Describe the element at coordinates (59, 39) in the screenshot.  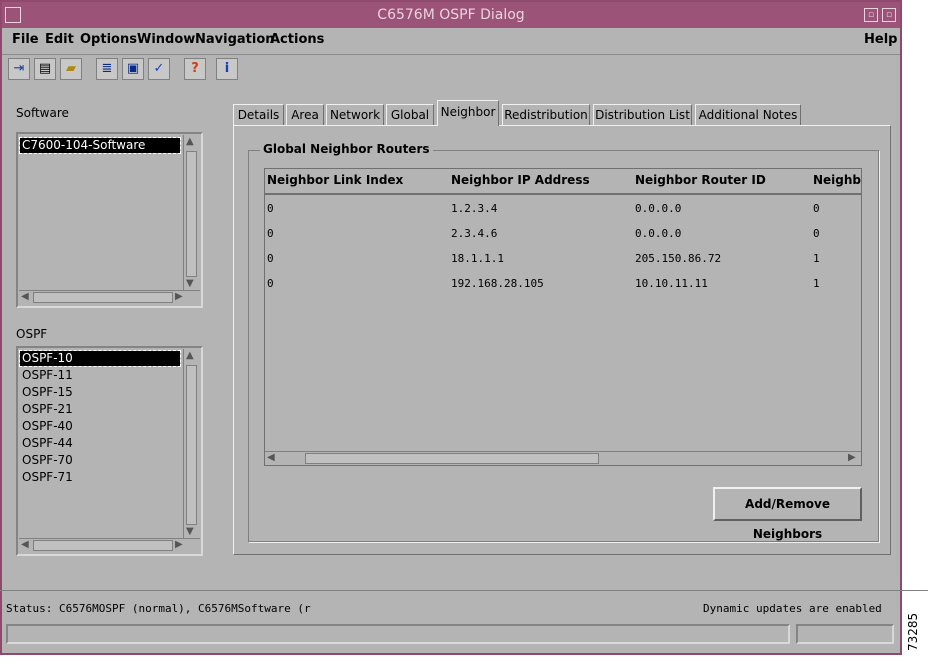
I see `menu-edit: Edit` at that location.